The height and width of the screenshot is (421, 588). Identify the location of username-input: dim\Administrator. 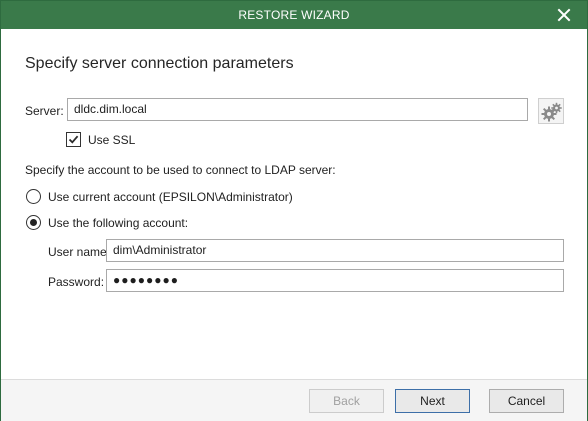
(335, 250).